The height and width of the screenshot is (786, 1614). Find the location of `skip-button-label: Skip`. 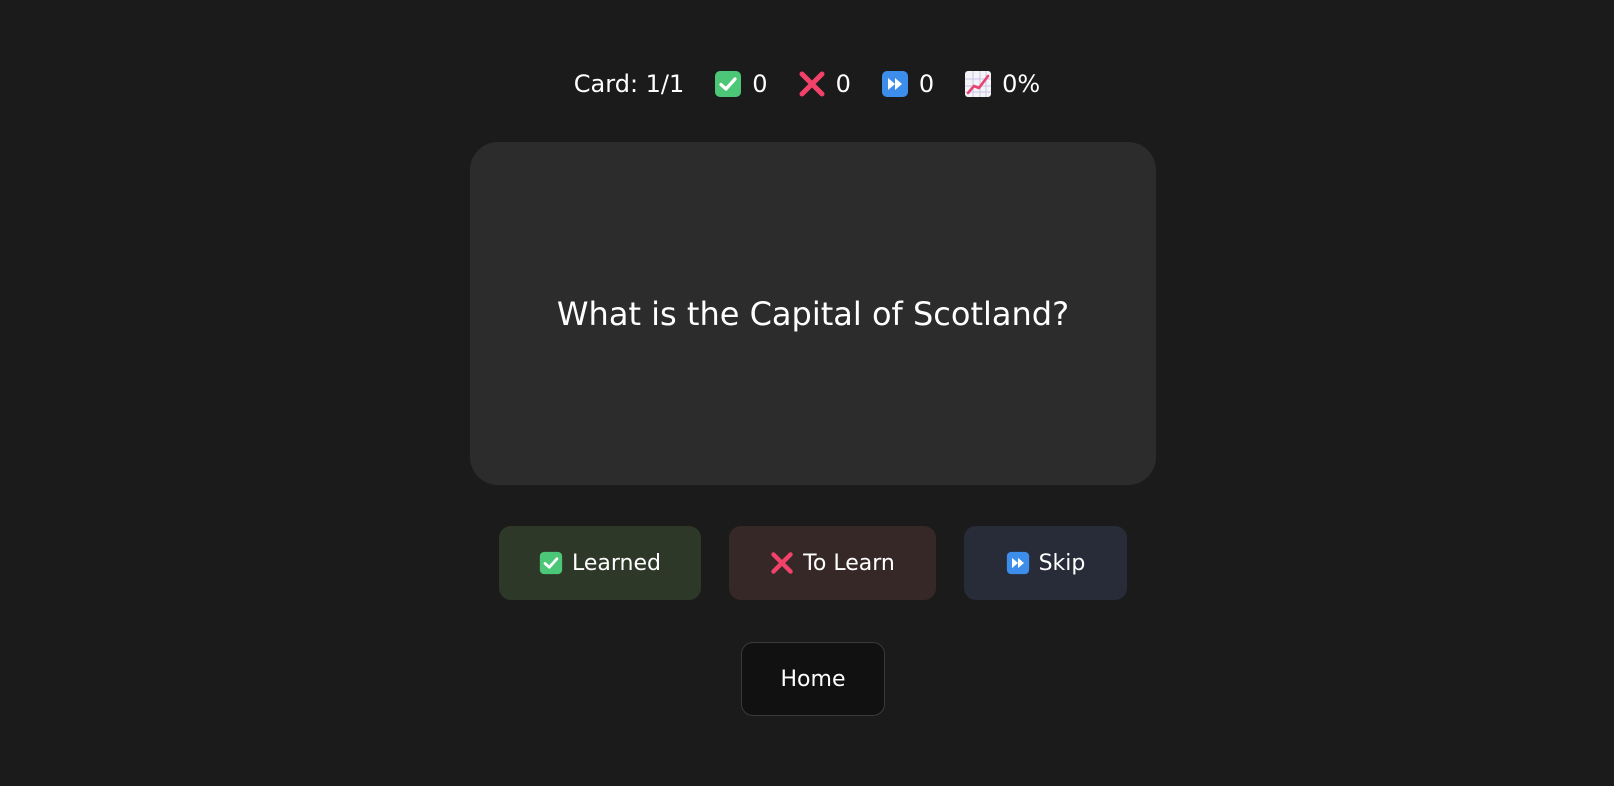

skip-button-label: Skip is located at coordinates (1062, 563).